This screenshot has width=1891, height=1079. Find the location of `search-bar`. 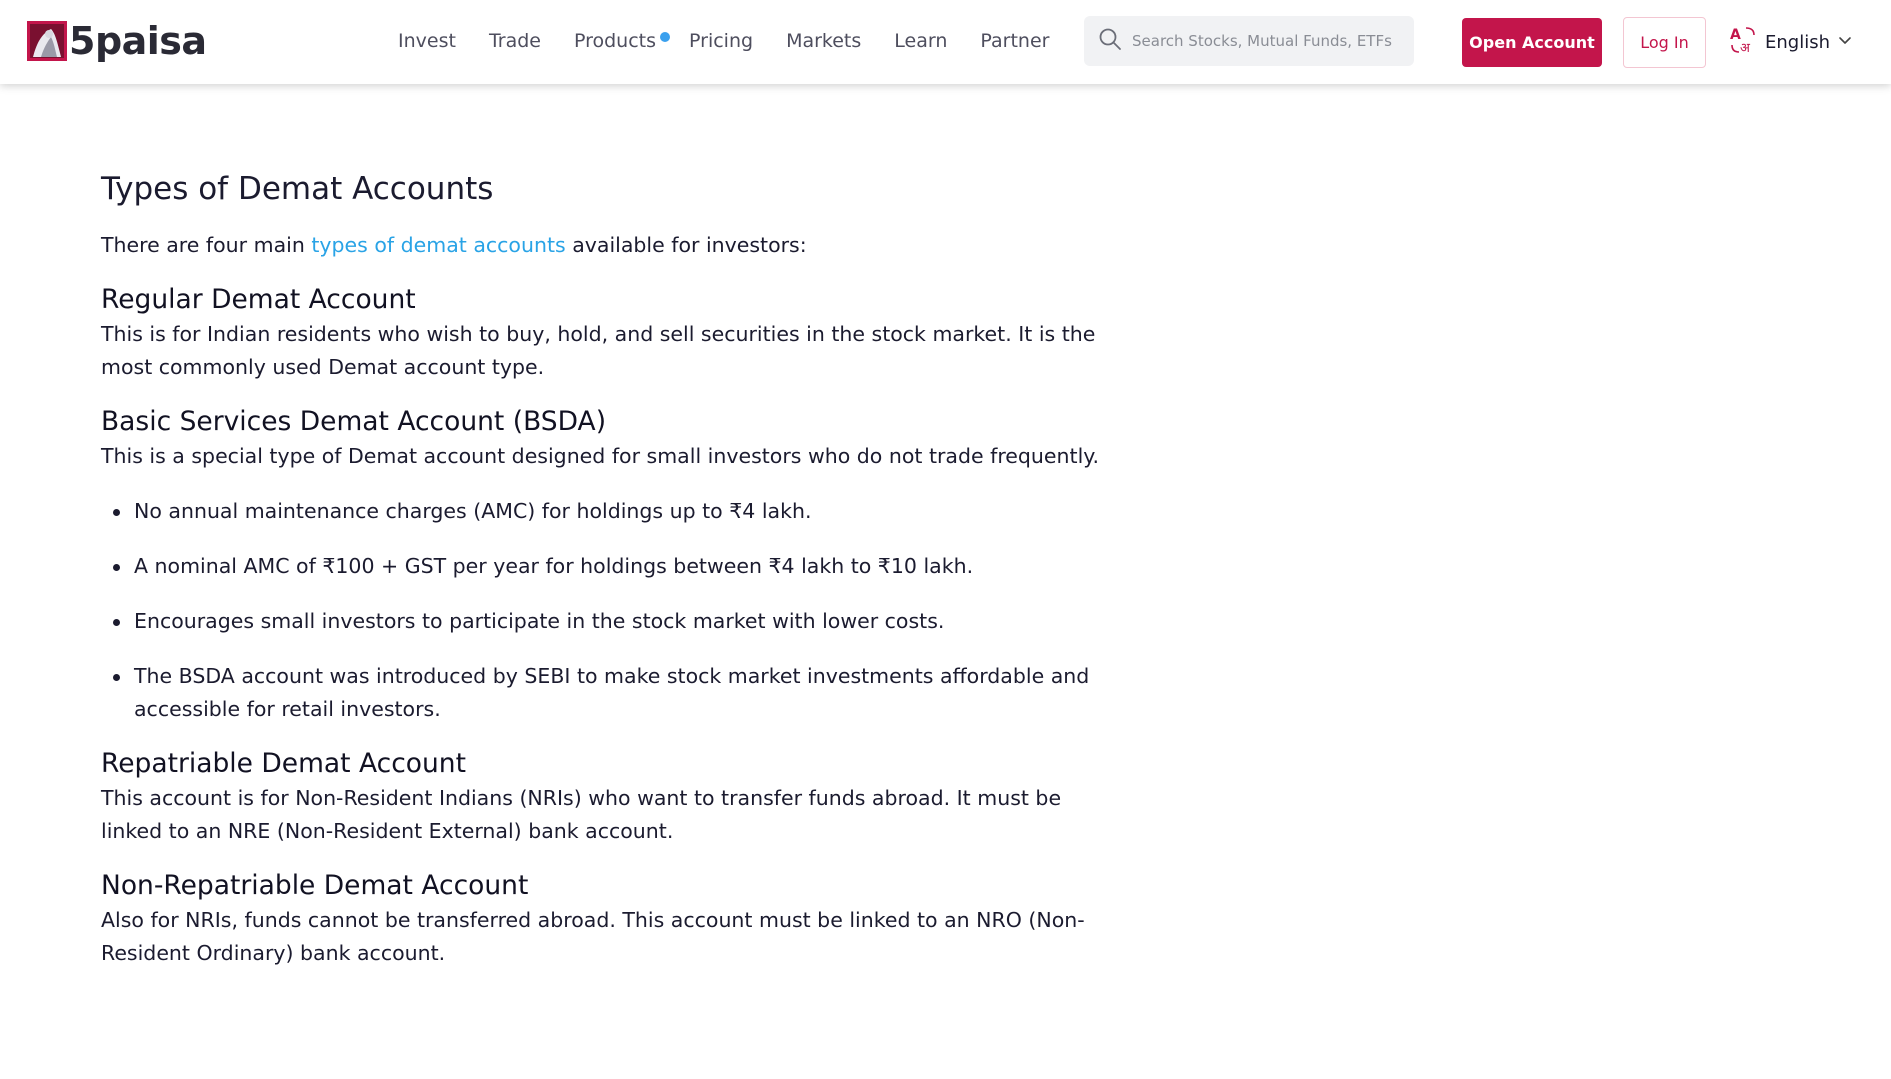

search-bar is located at coordinates (1249, 41).